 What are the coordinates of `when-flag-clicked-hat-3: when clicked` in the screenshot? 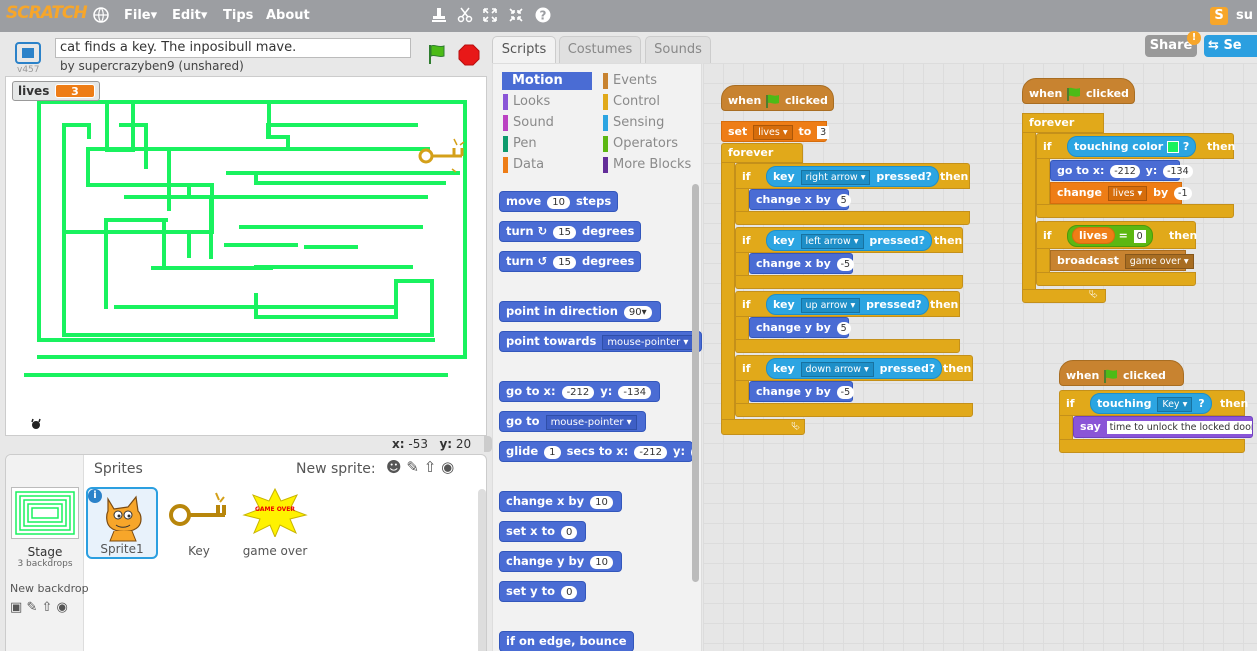 It's located at (1121, 373).